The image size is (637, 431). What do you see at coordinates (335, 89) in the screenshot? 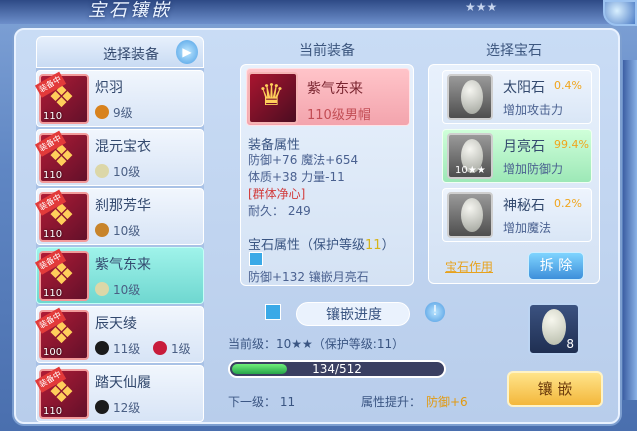
I see `current-equipment-name: 紫气东来` at bounding box center [335, 89].